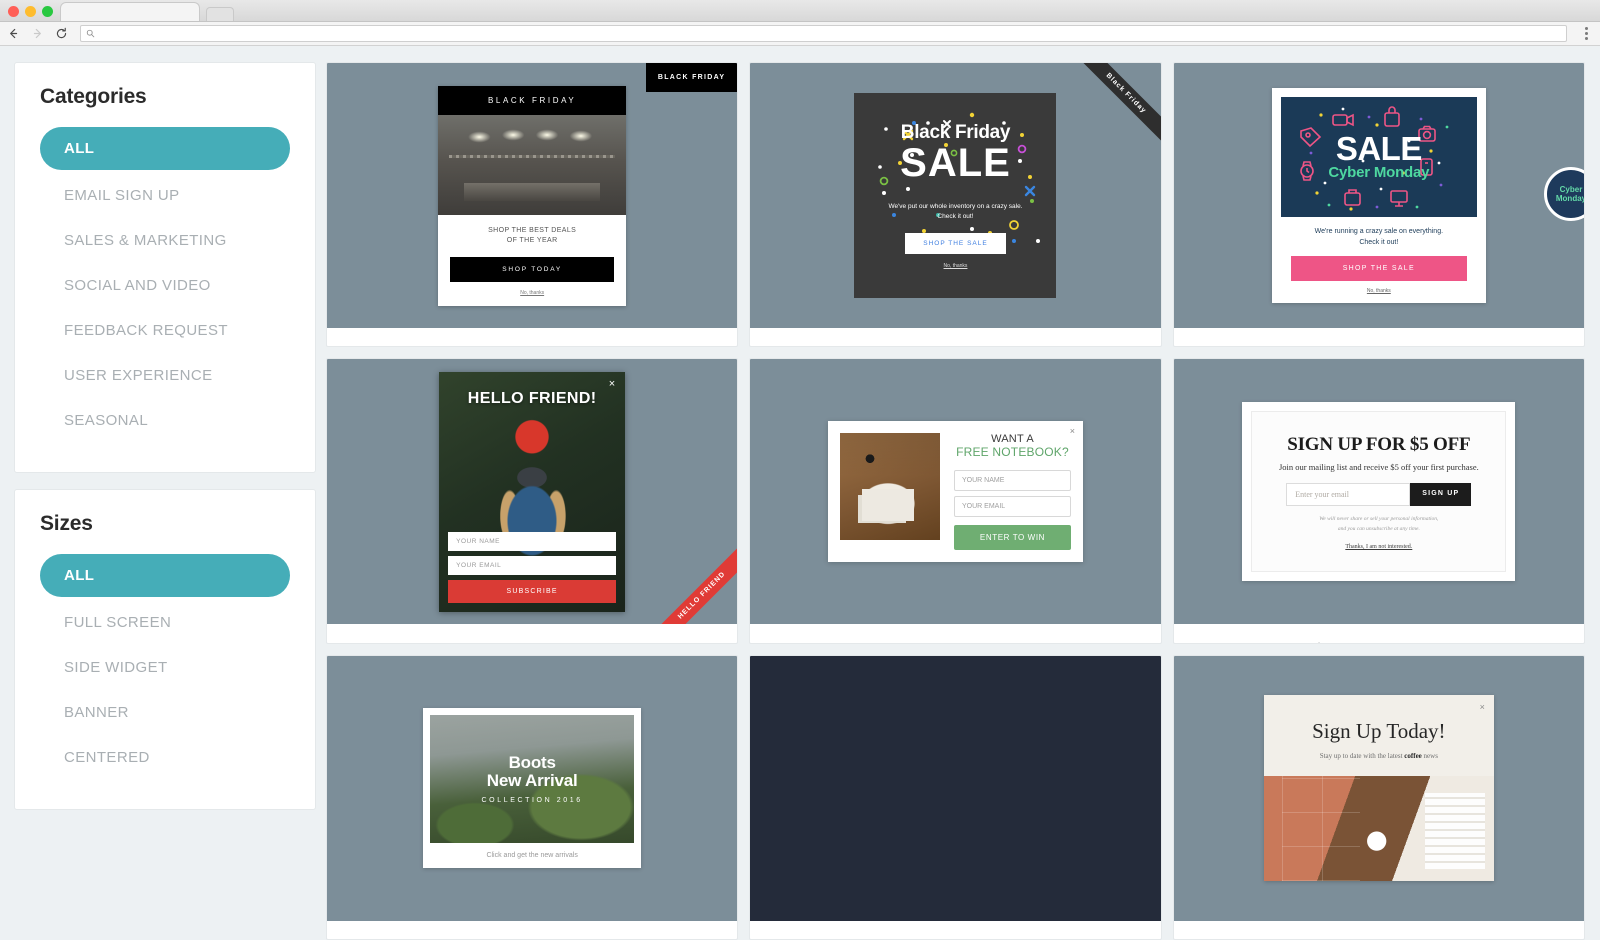 Image resolution: width=1600 pixels, height=940 pixels. Describe the element at coordinates (130, 11) in the screenshot. I see `browser-tab` at that location.